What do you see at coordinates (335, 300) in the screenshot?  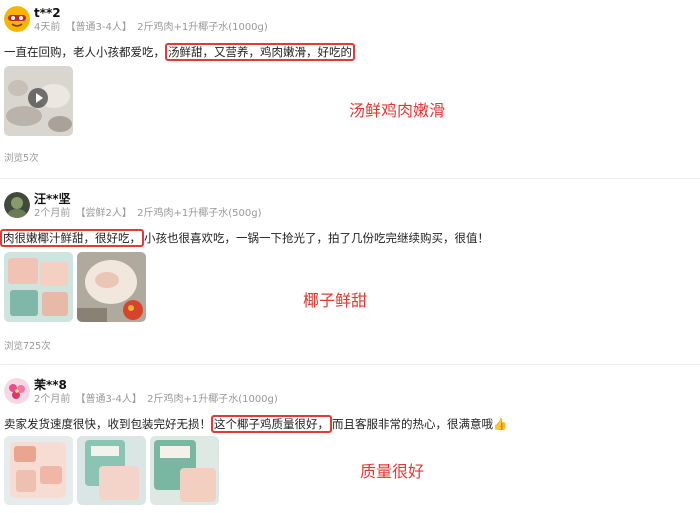 I see `annotation-label: 椰子鲜甜` at bounding box center [335, 300].